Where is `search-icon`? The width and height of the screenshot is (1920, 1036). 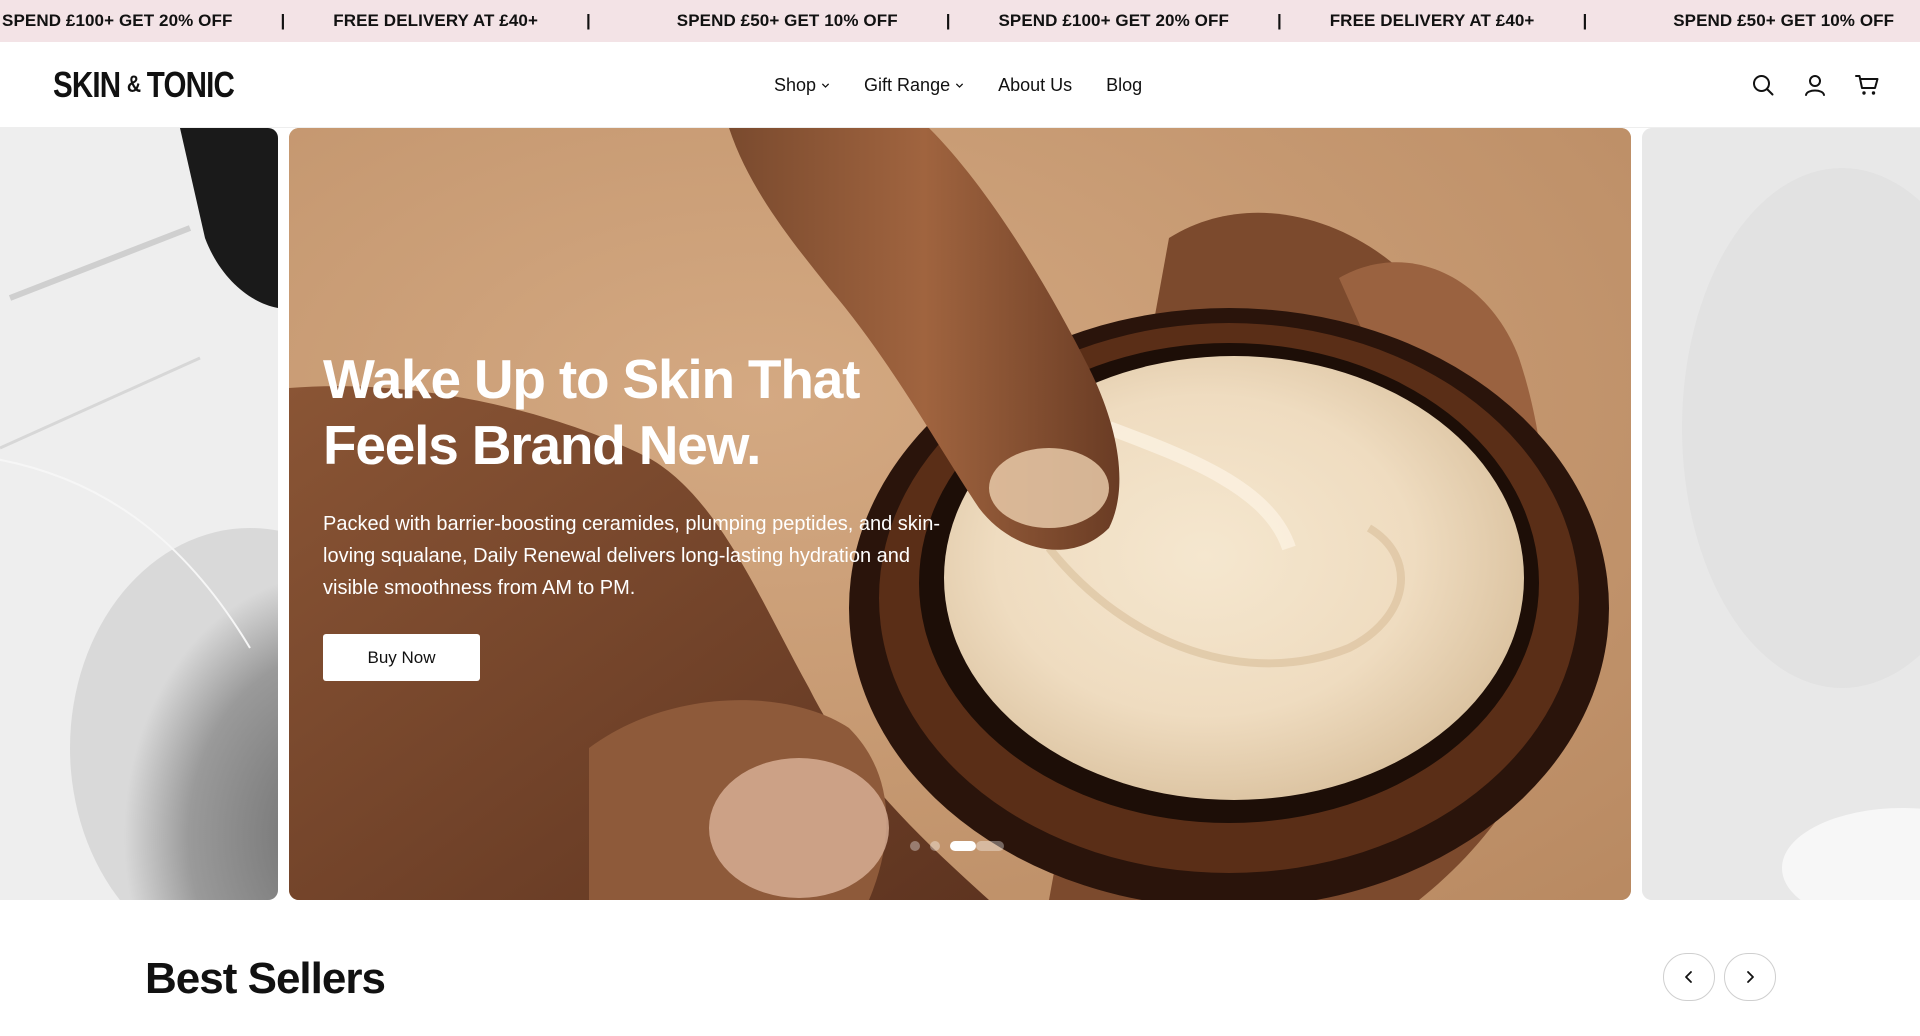
search-icon is located at coordinates (1763, 85).